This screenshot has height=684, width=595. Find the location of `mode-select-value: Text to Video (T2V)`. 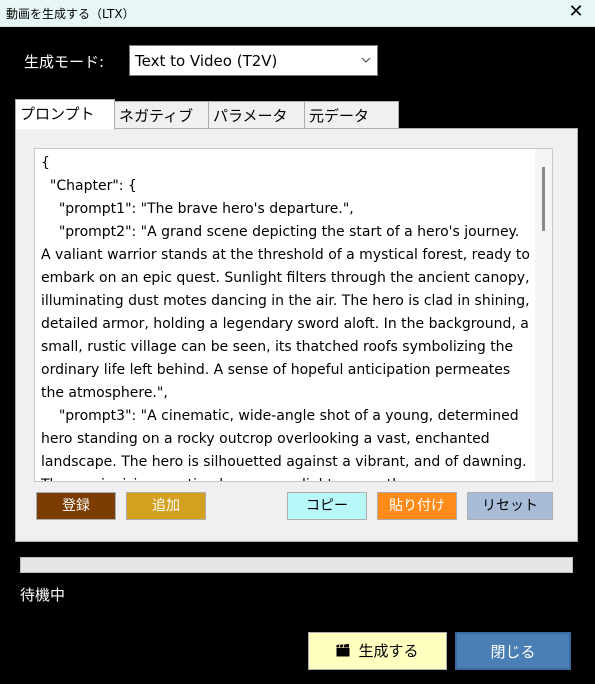

mode-select-value: Text to Video (T2V) is located at coordinates (206, 61).